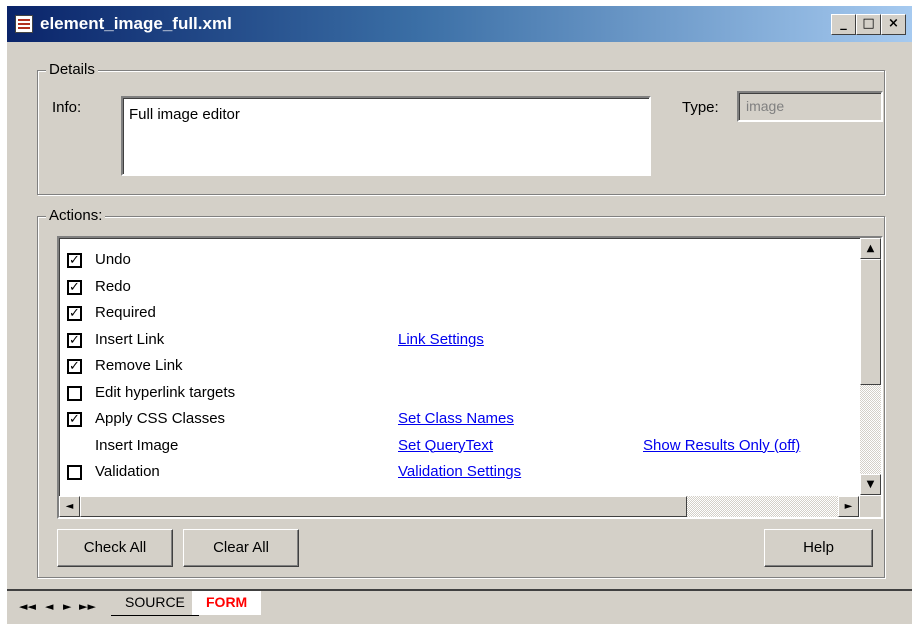 The height and width of the screenshot is (627, 912). What do you see at coordinates (227, 603) in the screenshot?
I see `tab-form: FORM` at bounding box center [227, 603].